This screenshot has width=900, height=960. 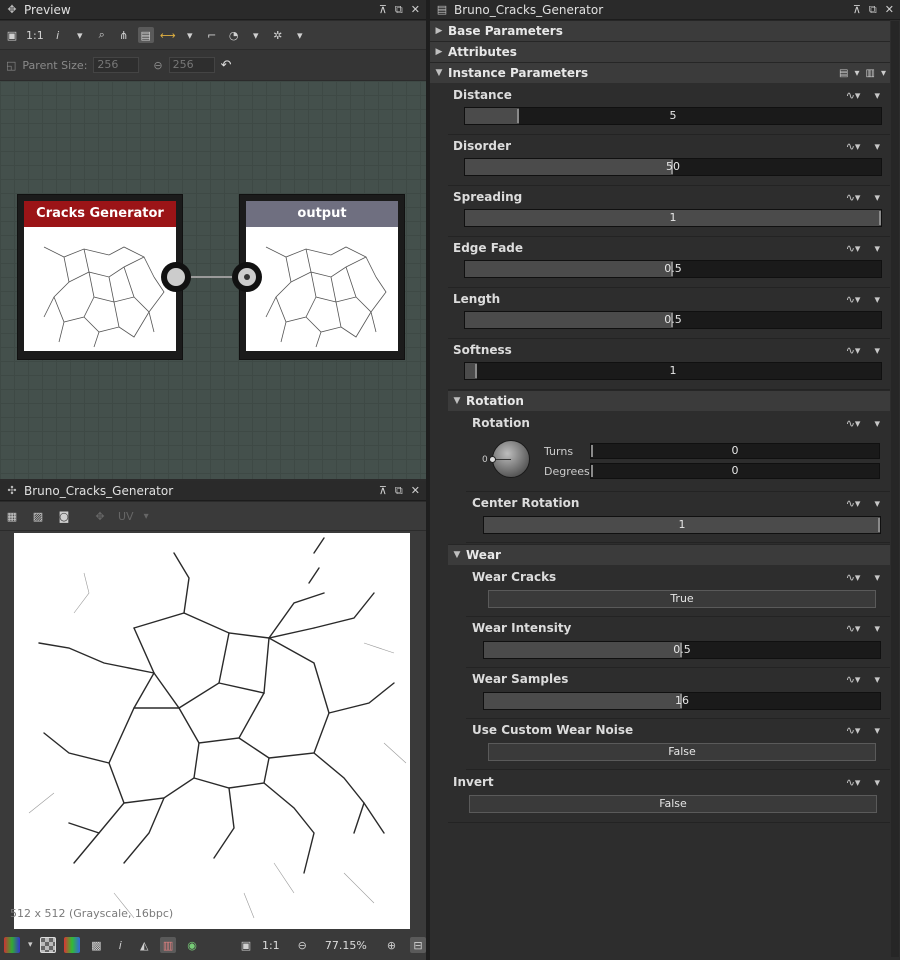 I want to click on parent-width-field: 256, so click(x=116, y=65).